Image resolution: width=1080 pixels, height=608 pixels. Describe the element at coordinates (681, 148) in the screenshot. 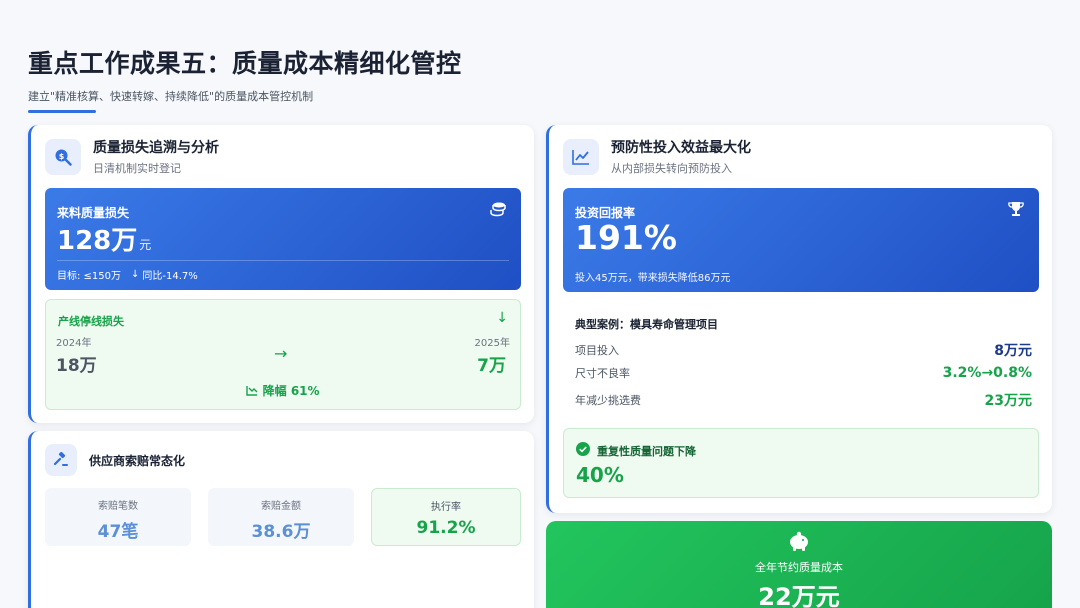

I see `preventive-investment-title: 预防性投入效益最大化` at that location.